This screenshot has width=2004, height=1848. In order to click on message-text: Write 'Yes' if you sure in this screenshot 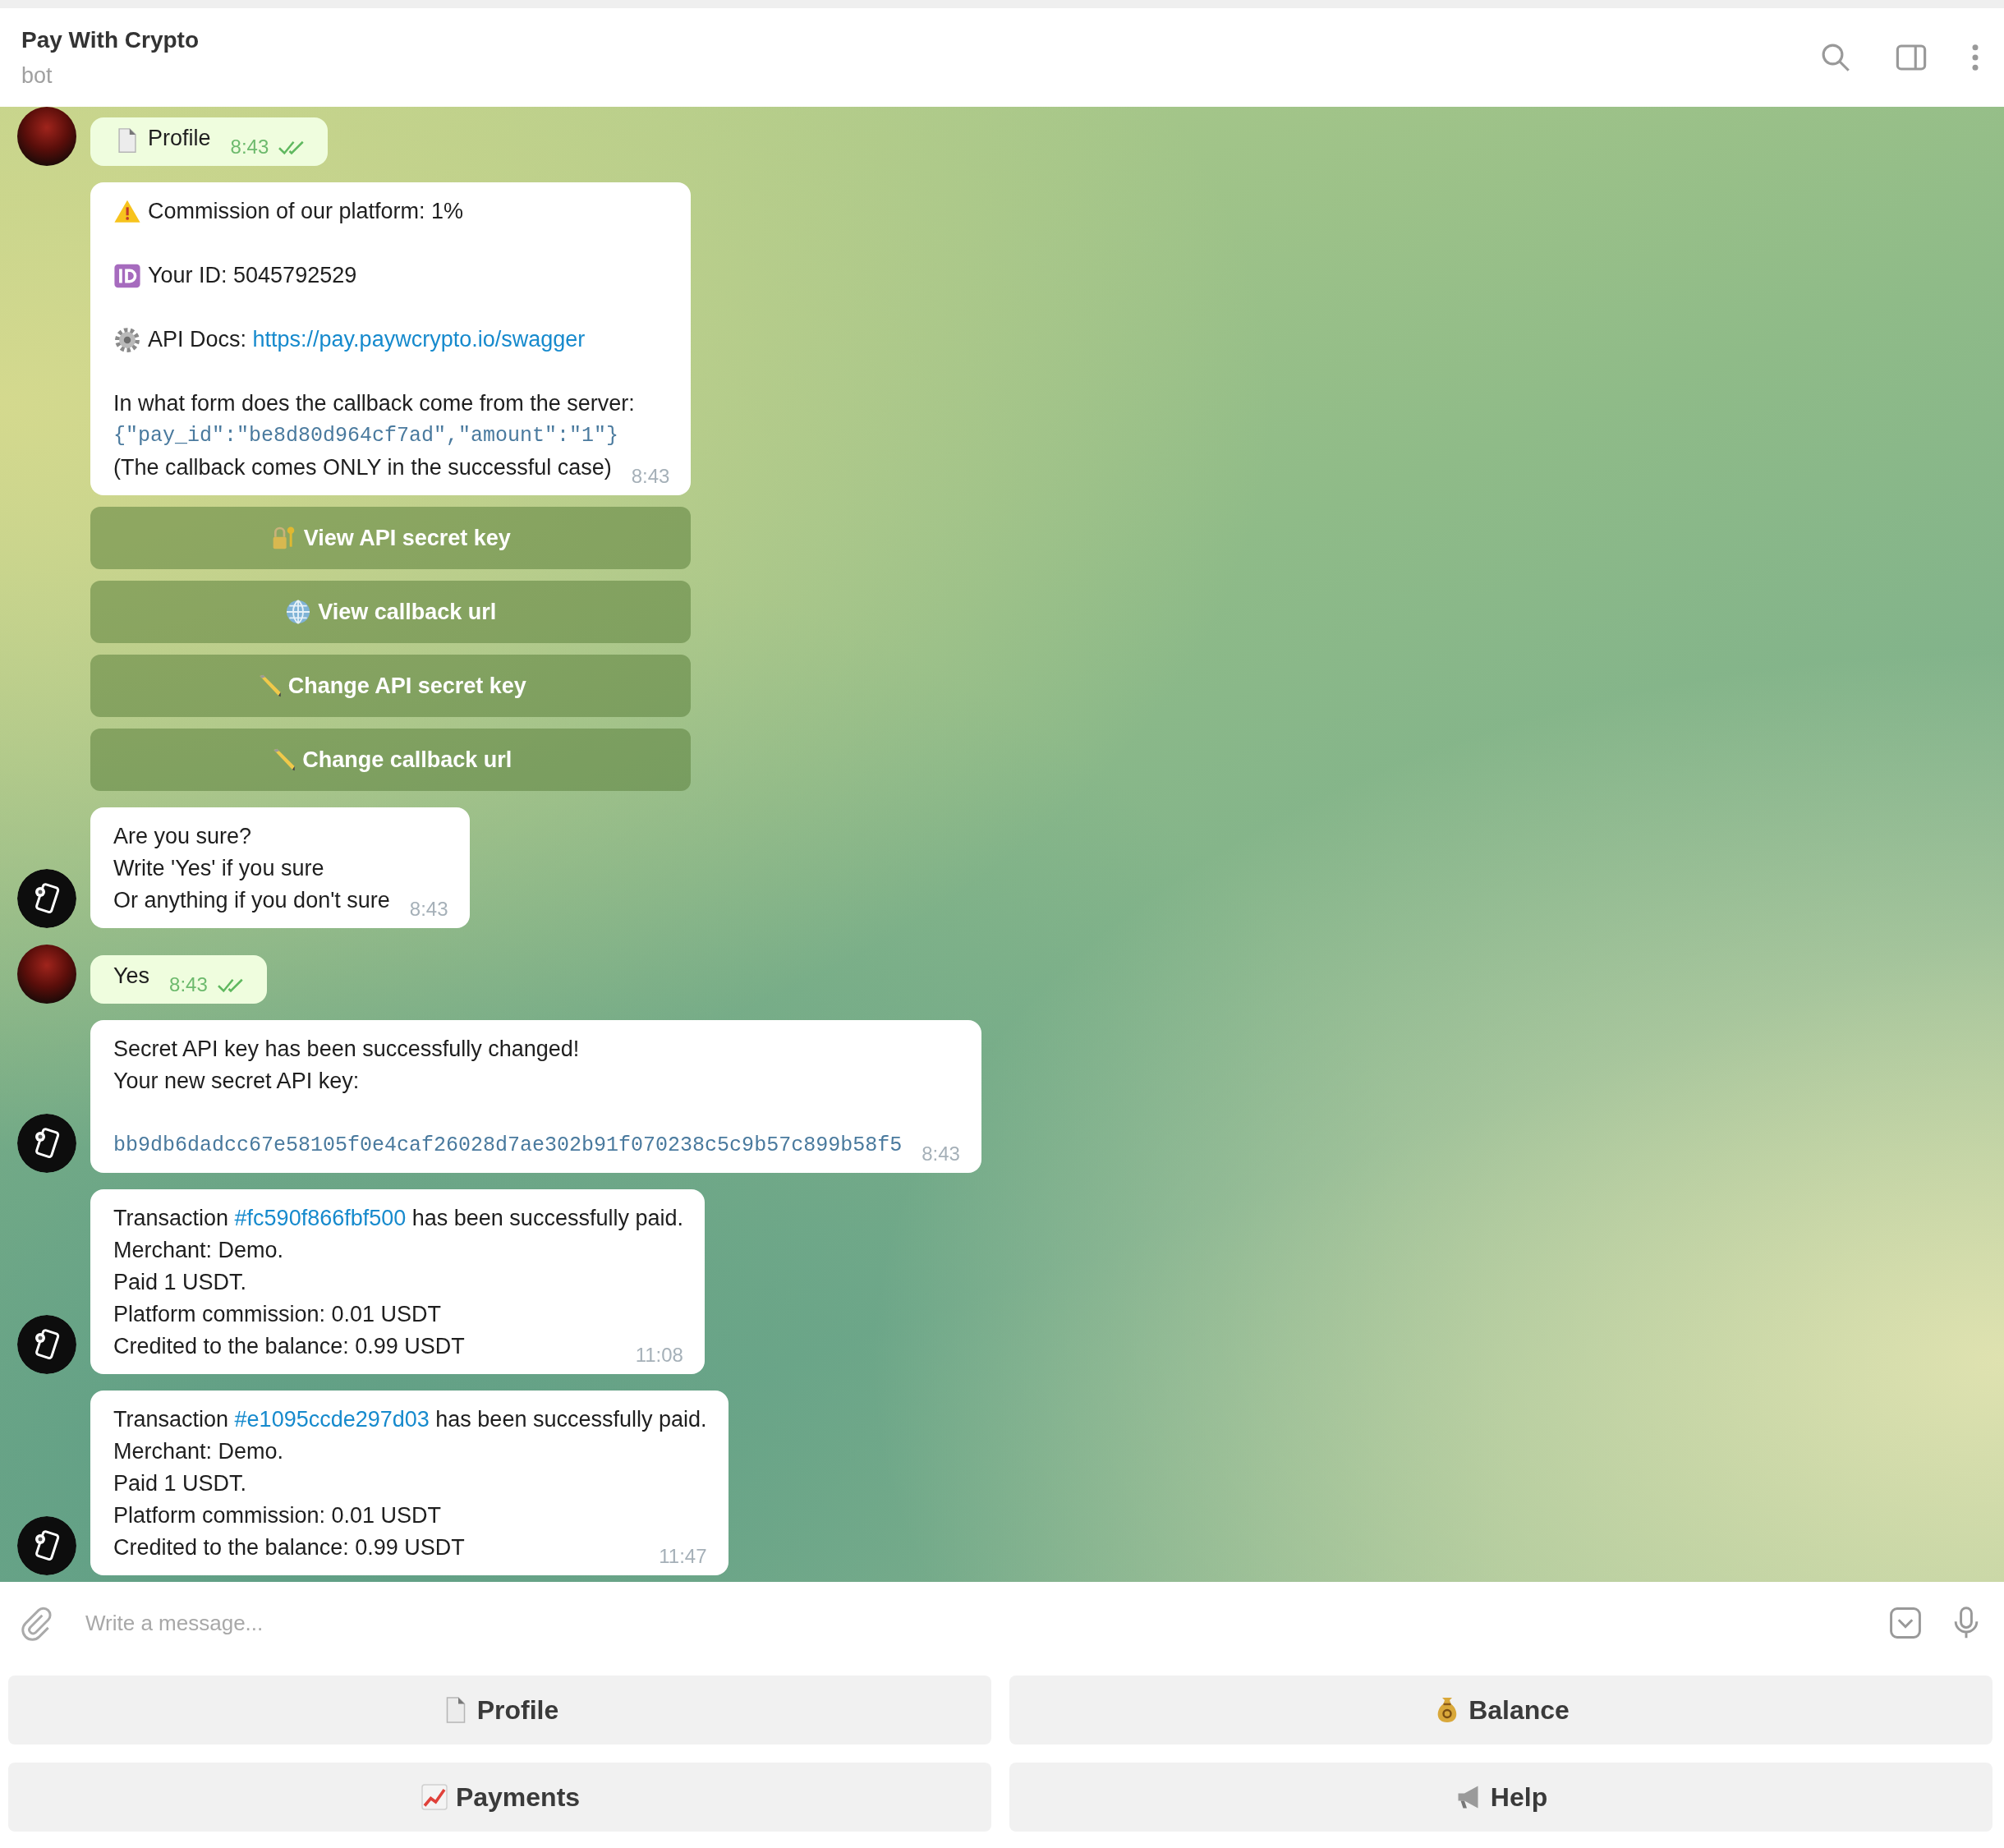, I will do `click(218, 869)`.